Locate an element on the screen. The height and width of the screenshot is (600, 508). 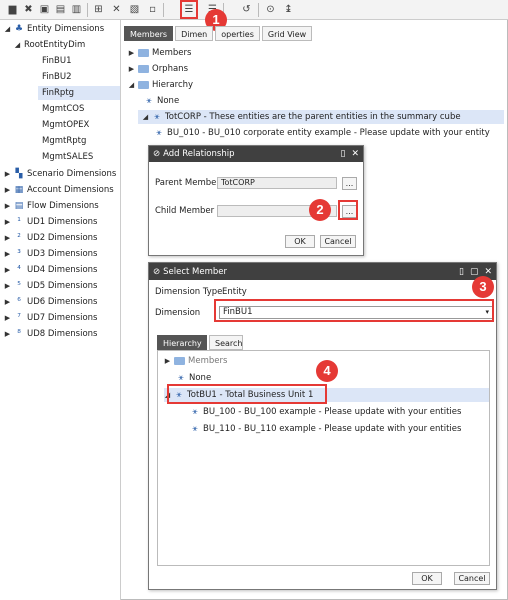
dialog-title-bar: ⊘ Add Relationship ▯ ✕ is located at coordinates (256, 154).